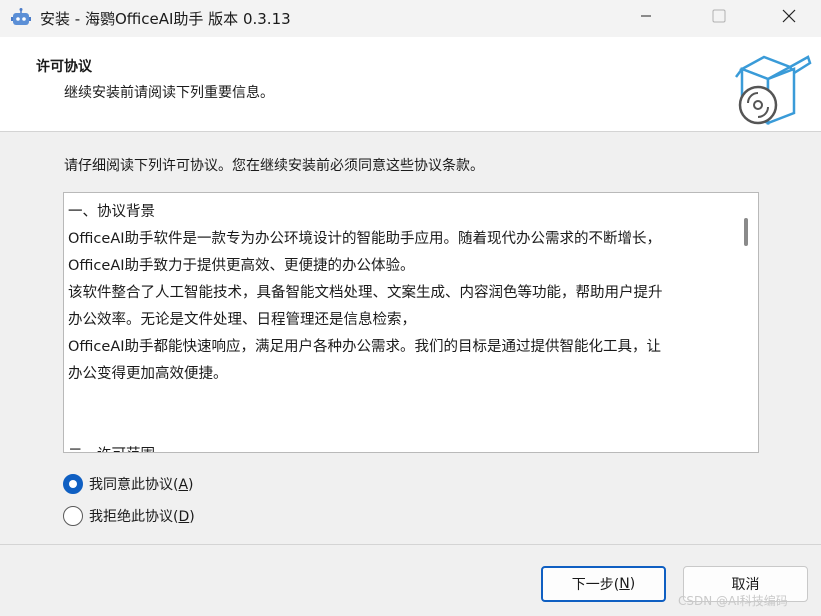 This screenshot has height=616, width=821. I want to click on maximize-button, so click(719, 16).